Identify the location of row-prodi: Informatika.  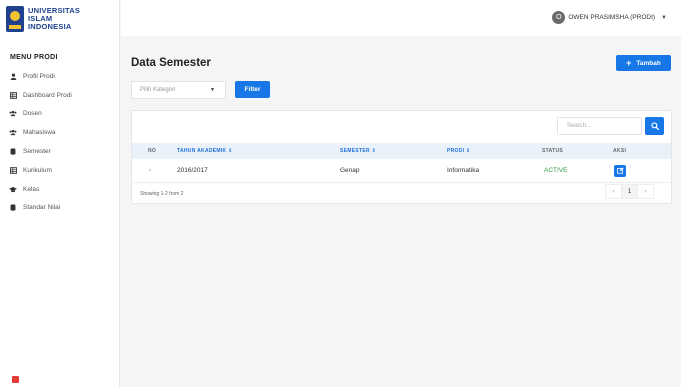
(463, 170).